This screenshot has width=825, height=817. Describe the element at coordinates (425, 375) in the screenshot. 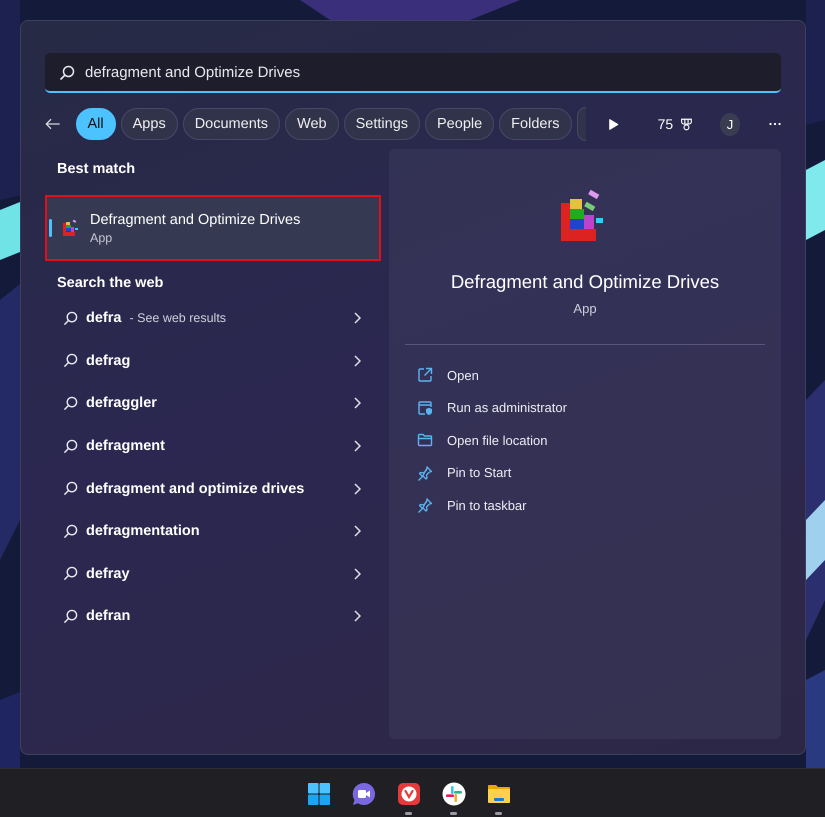

I see `external-link-icon` at that location.